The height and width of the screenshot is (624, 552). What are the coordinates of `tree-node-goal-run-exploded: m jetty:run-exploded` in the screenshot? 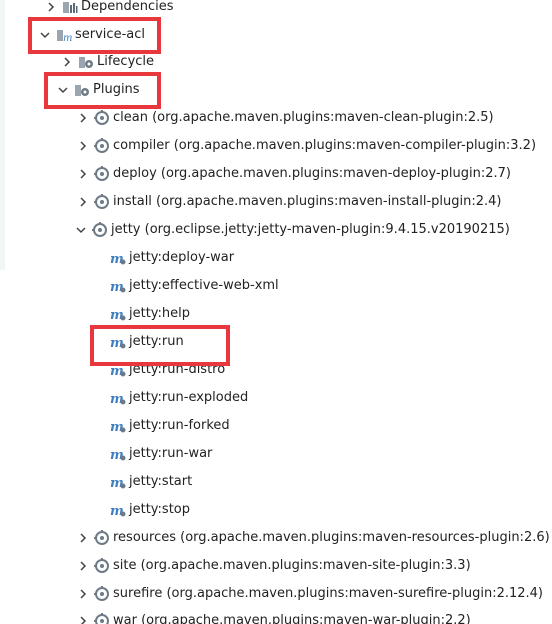 It's located at (276, 398).